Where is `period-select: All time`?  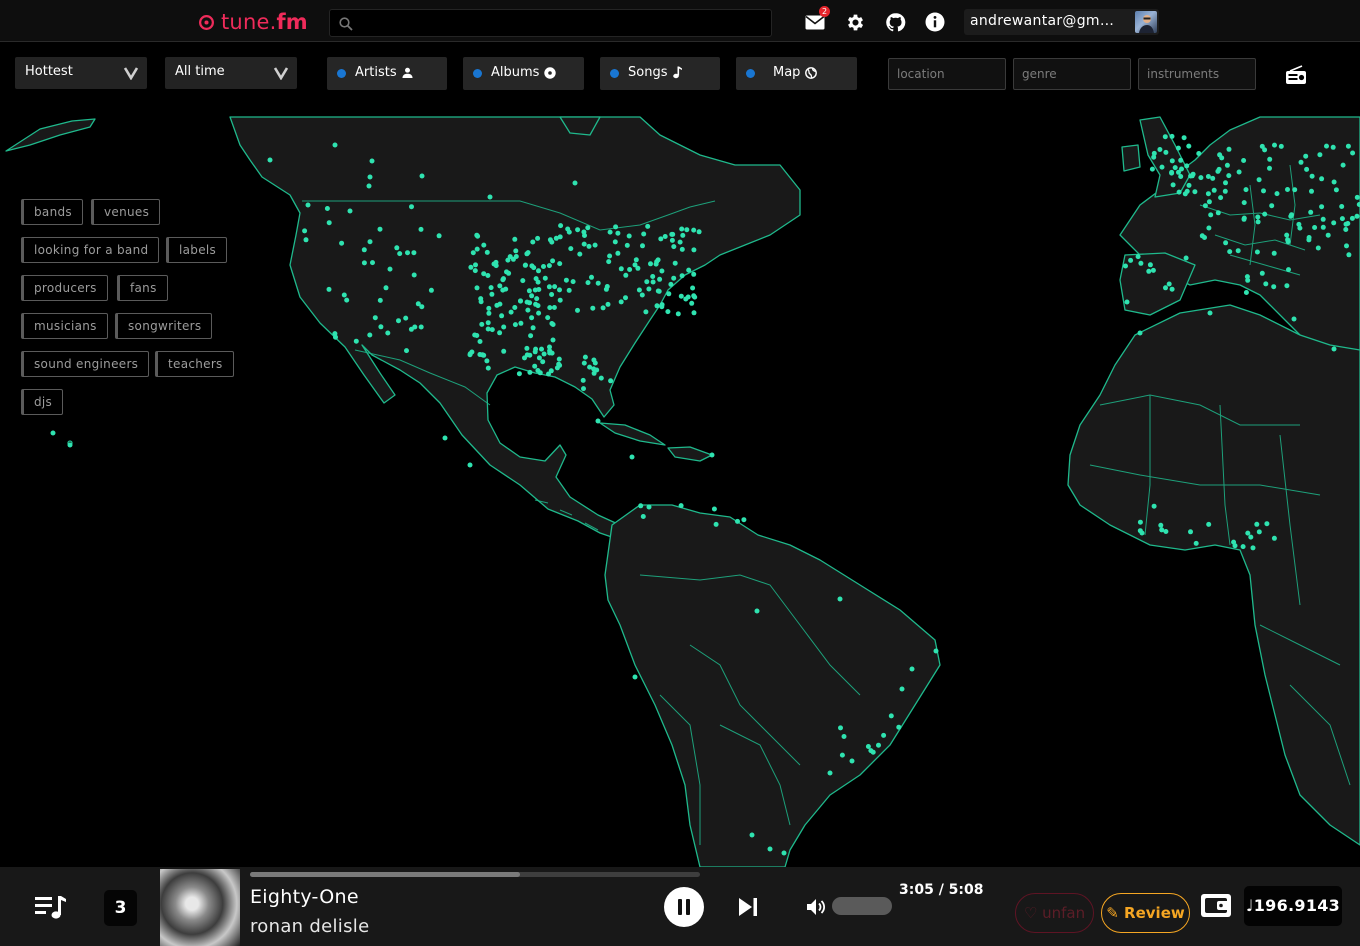
period-select: All time is located at coordinates (231, 73).